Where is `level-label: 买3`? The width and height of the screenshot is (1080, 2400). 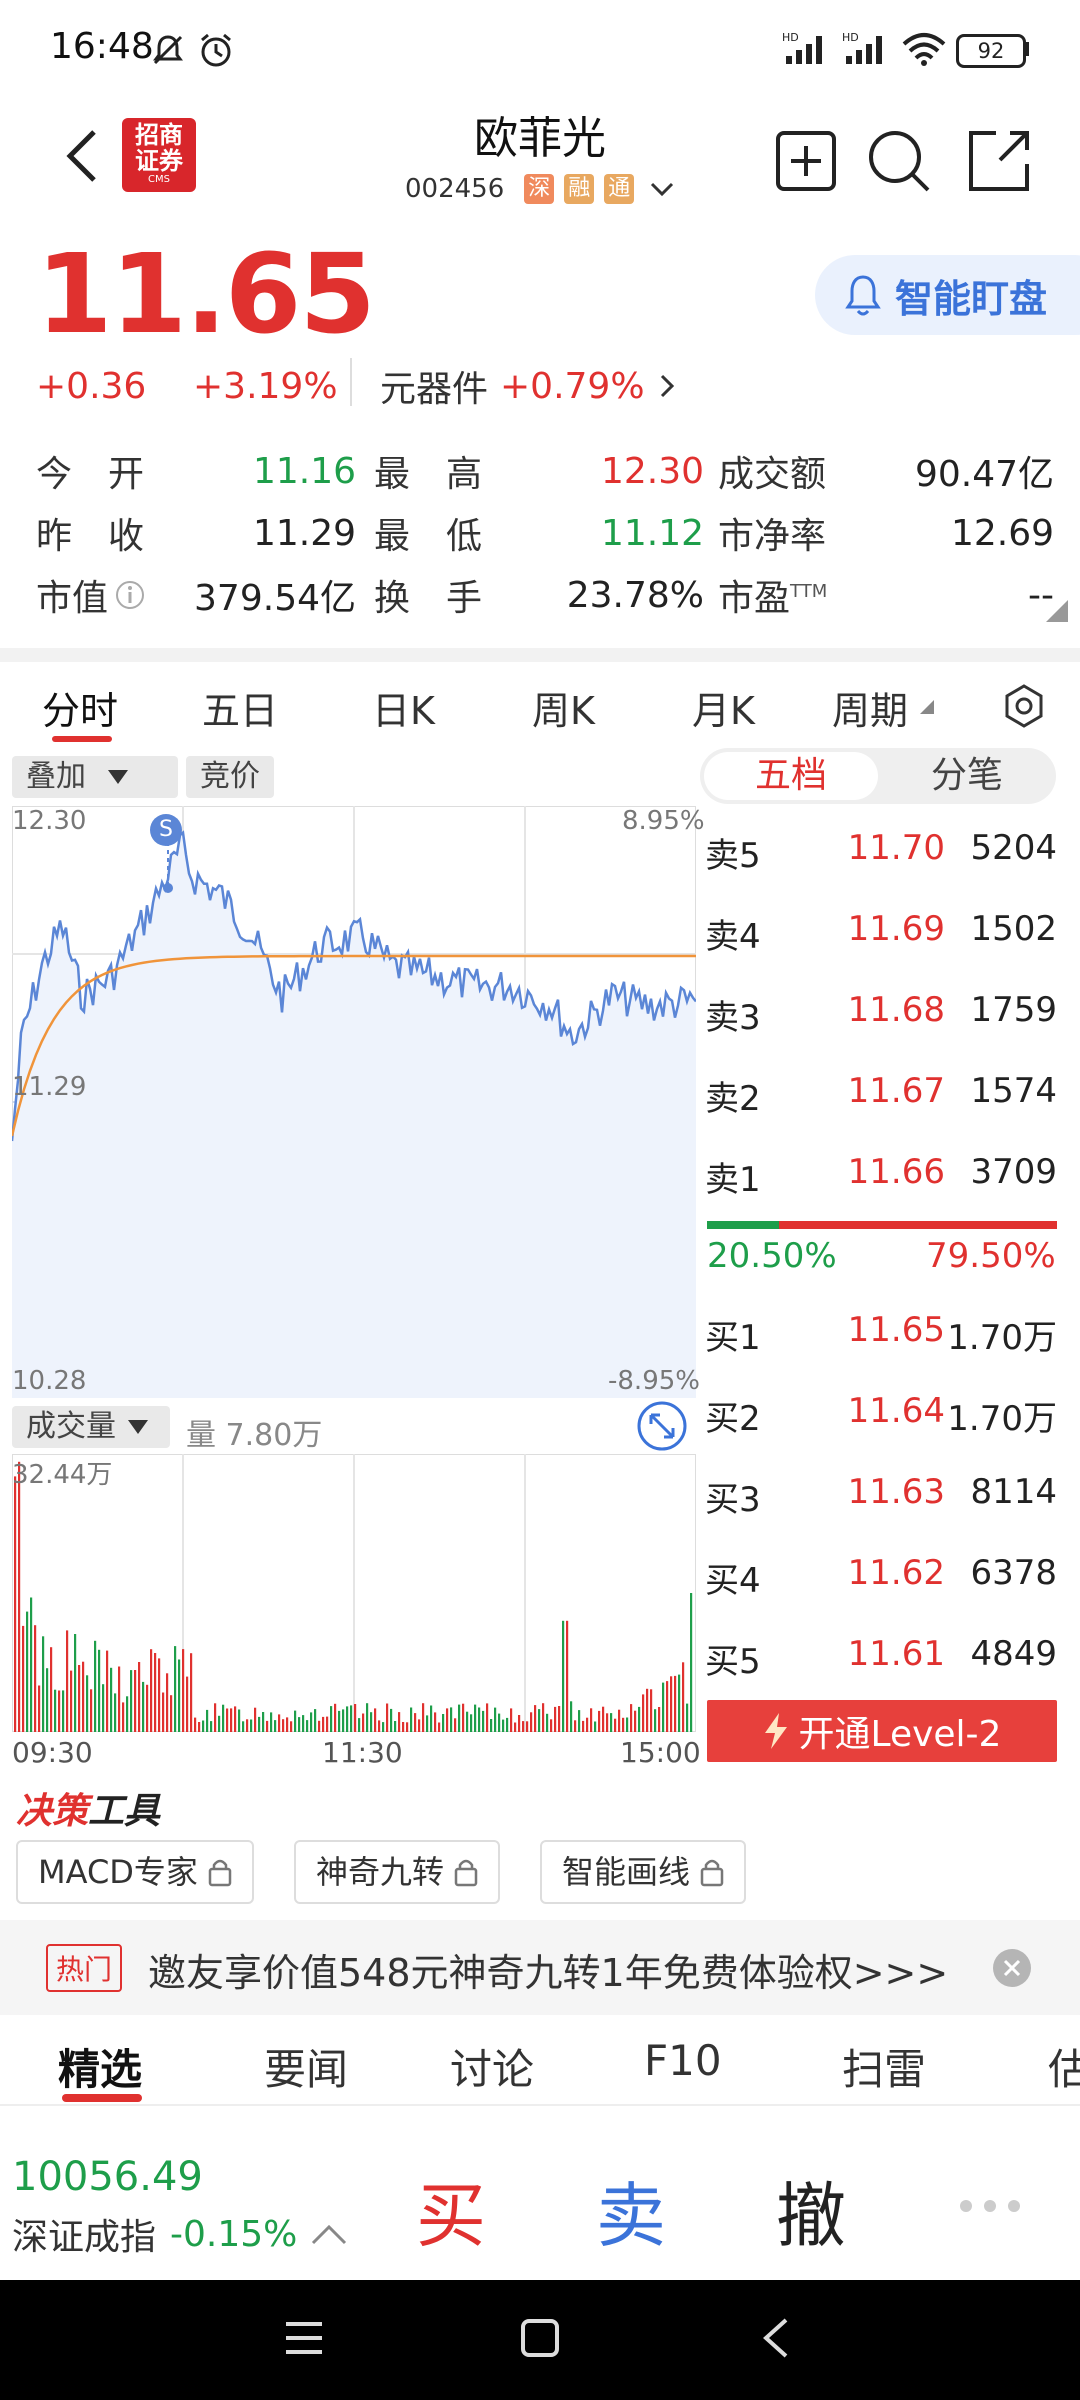
level-label: 买3 is located at coordinates (733, 1500).